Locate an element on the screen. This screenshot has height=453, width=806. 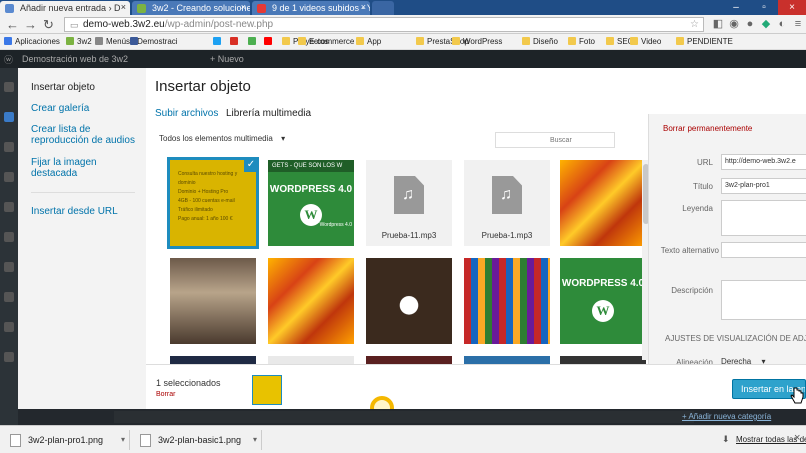
users-icon is located at coordinates (9, 297).